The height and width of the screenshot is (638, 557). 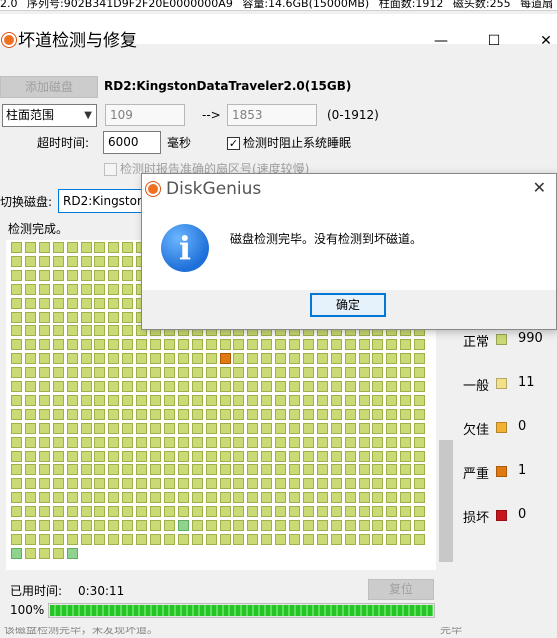 I want to click on dialog-title-bar: DiskGenius ✕, so click(x=349, y=190).